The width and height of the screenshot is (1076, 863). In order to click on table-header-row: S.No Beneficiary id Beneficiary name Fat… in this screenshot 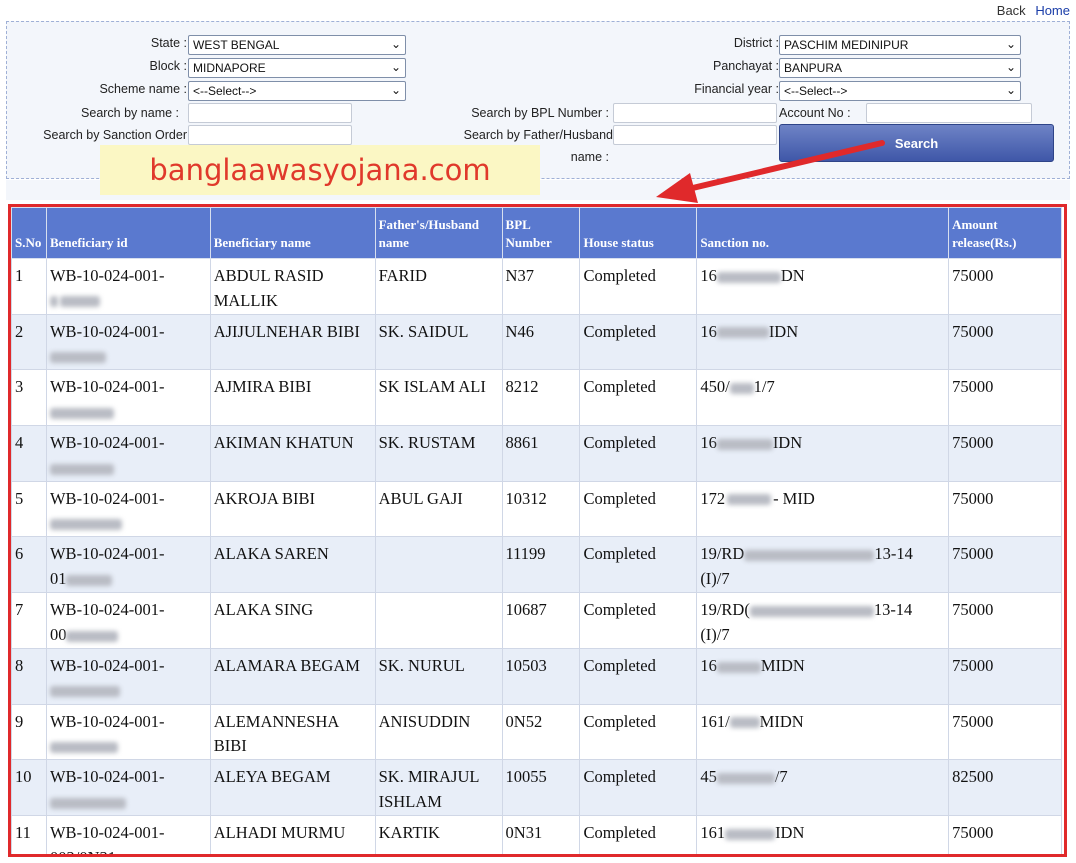, I will do `click(536, 233)`.